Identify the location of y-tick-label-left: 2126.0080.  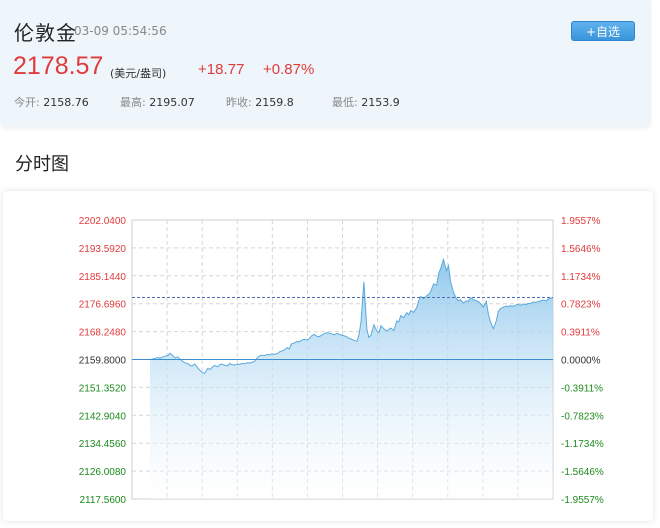
(103, 472).